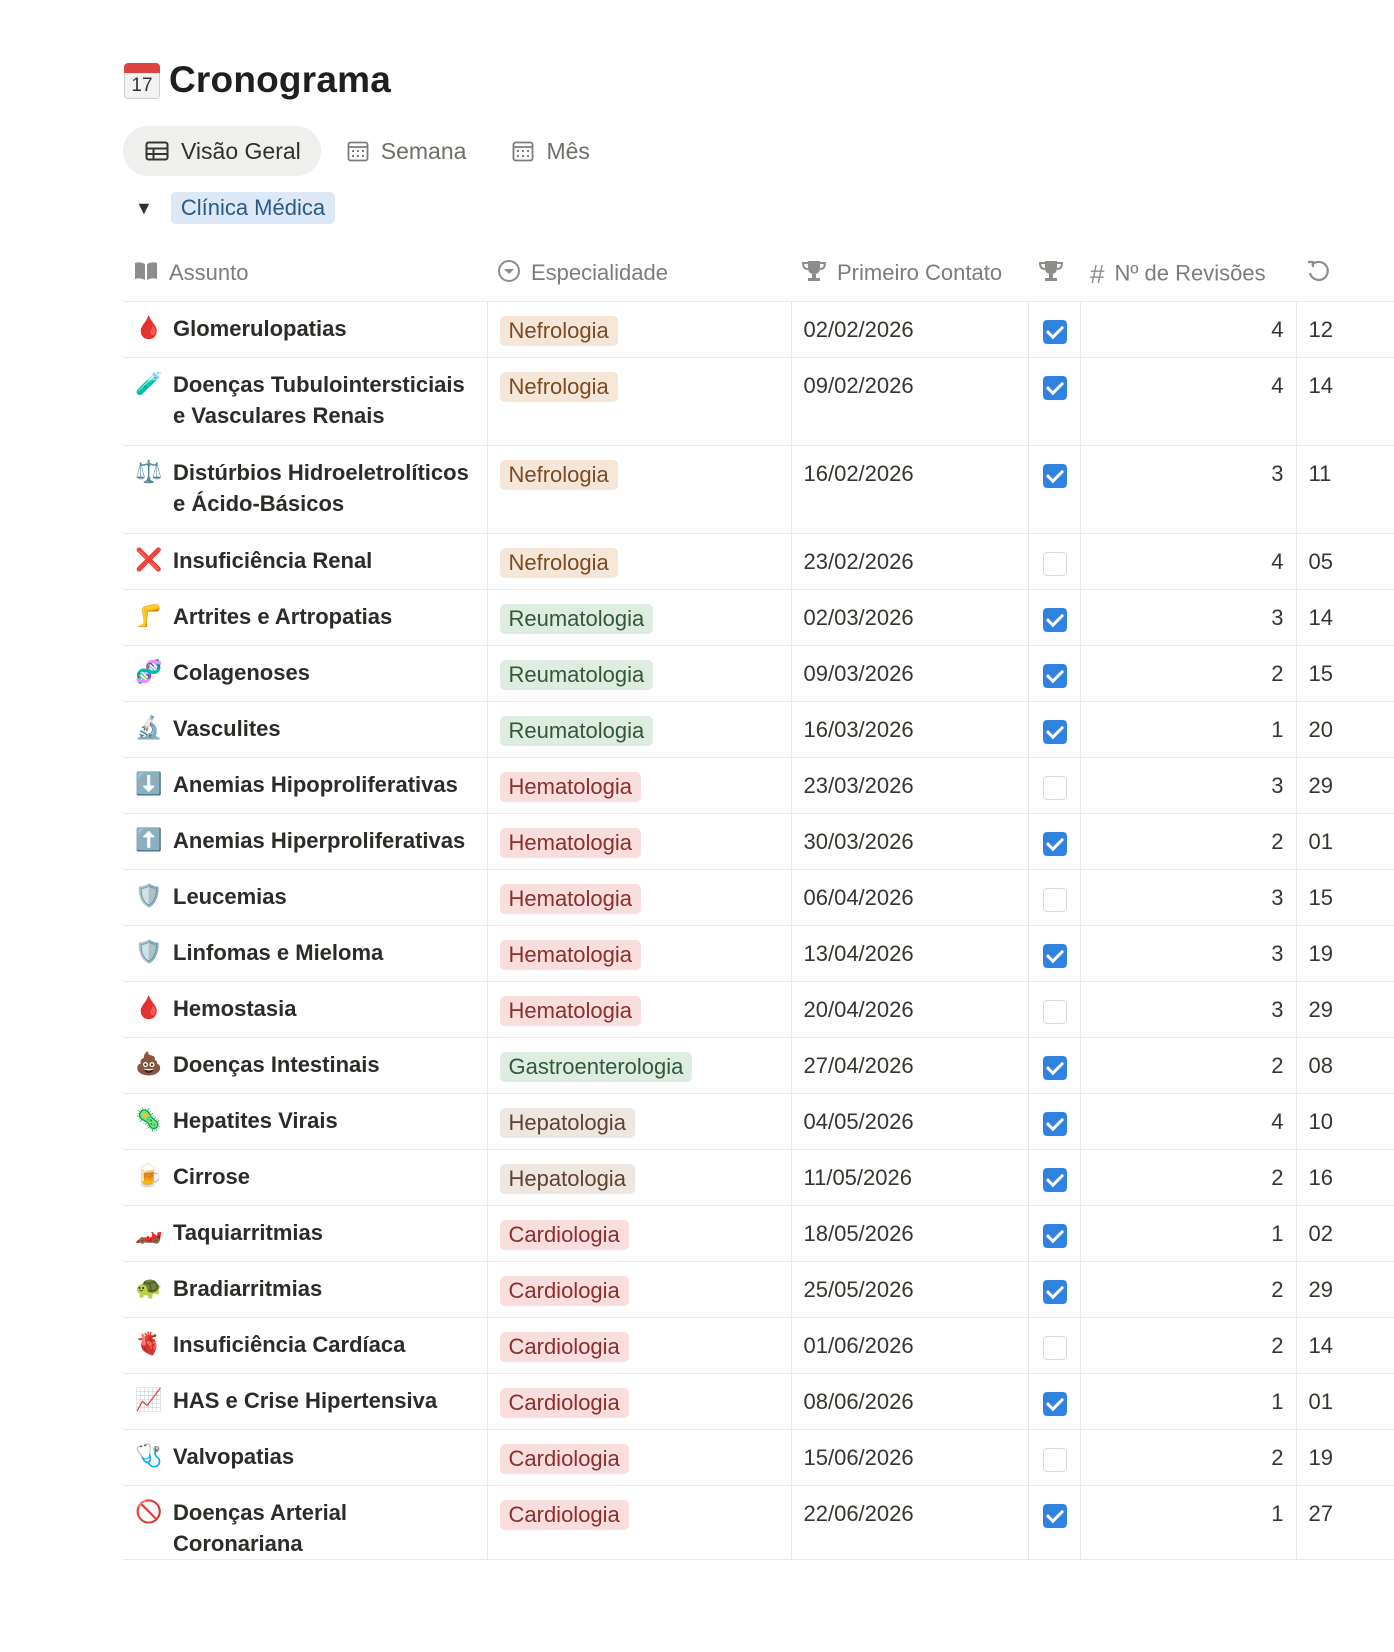 The width and height of the screenshot is (1394, 1652). What do you see at coordinates (211, 1176) in the screenshot?
I see `subject-title: Cirrose` at bounding box center [211, 1176].